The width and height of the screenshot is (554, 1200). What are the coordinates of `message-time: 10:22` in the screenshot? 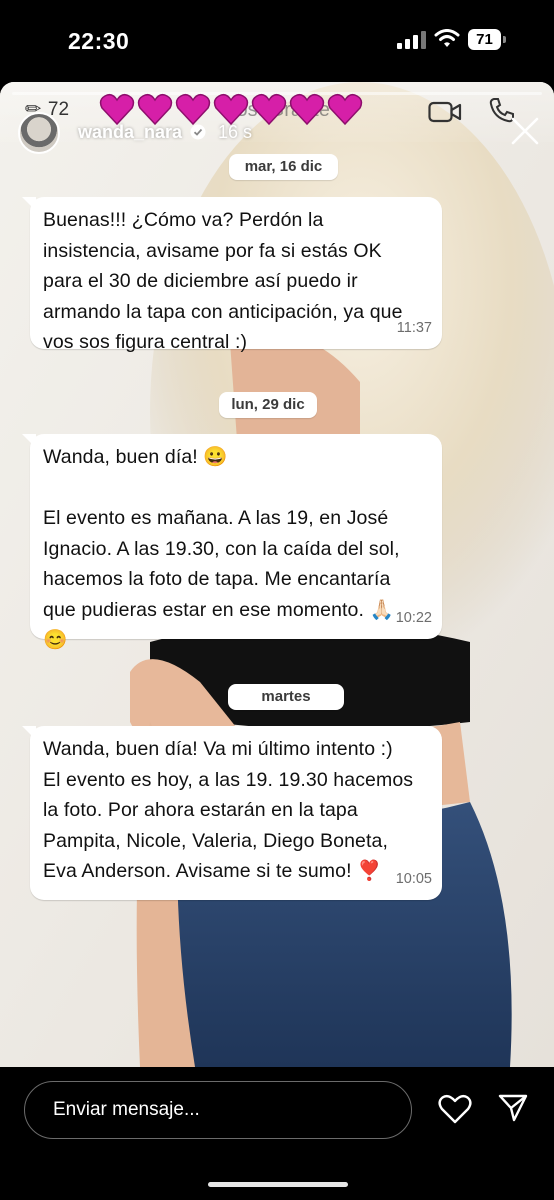 It's located at (413, 617).